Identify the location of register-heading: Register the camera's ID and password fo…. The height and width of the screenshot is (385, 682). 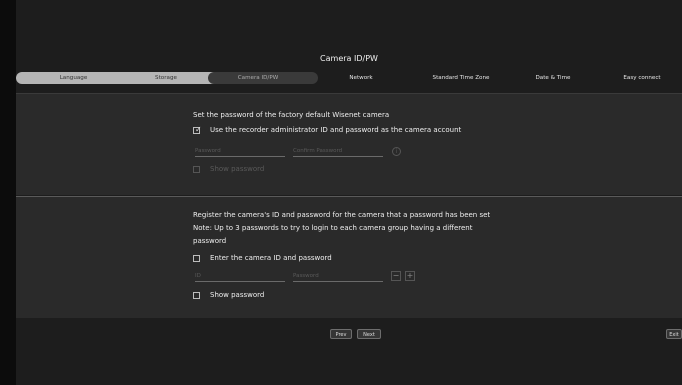
(342, 215).